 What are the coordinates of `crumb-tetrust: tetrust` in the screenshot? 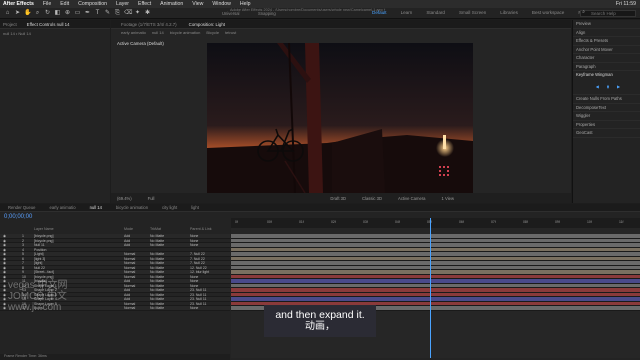 It's located at (230, 32).